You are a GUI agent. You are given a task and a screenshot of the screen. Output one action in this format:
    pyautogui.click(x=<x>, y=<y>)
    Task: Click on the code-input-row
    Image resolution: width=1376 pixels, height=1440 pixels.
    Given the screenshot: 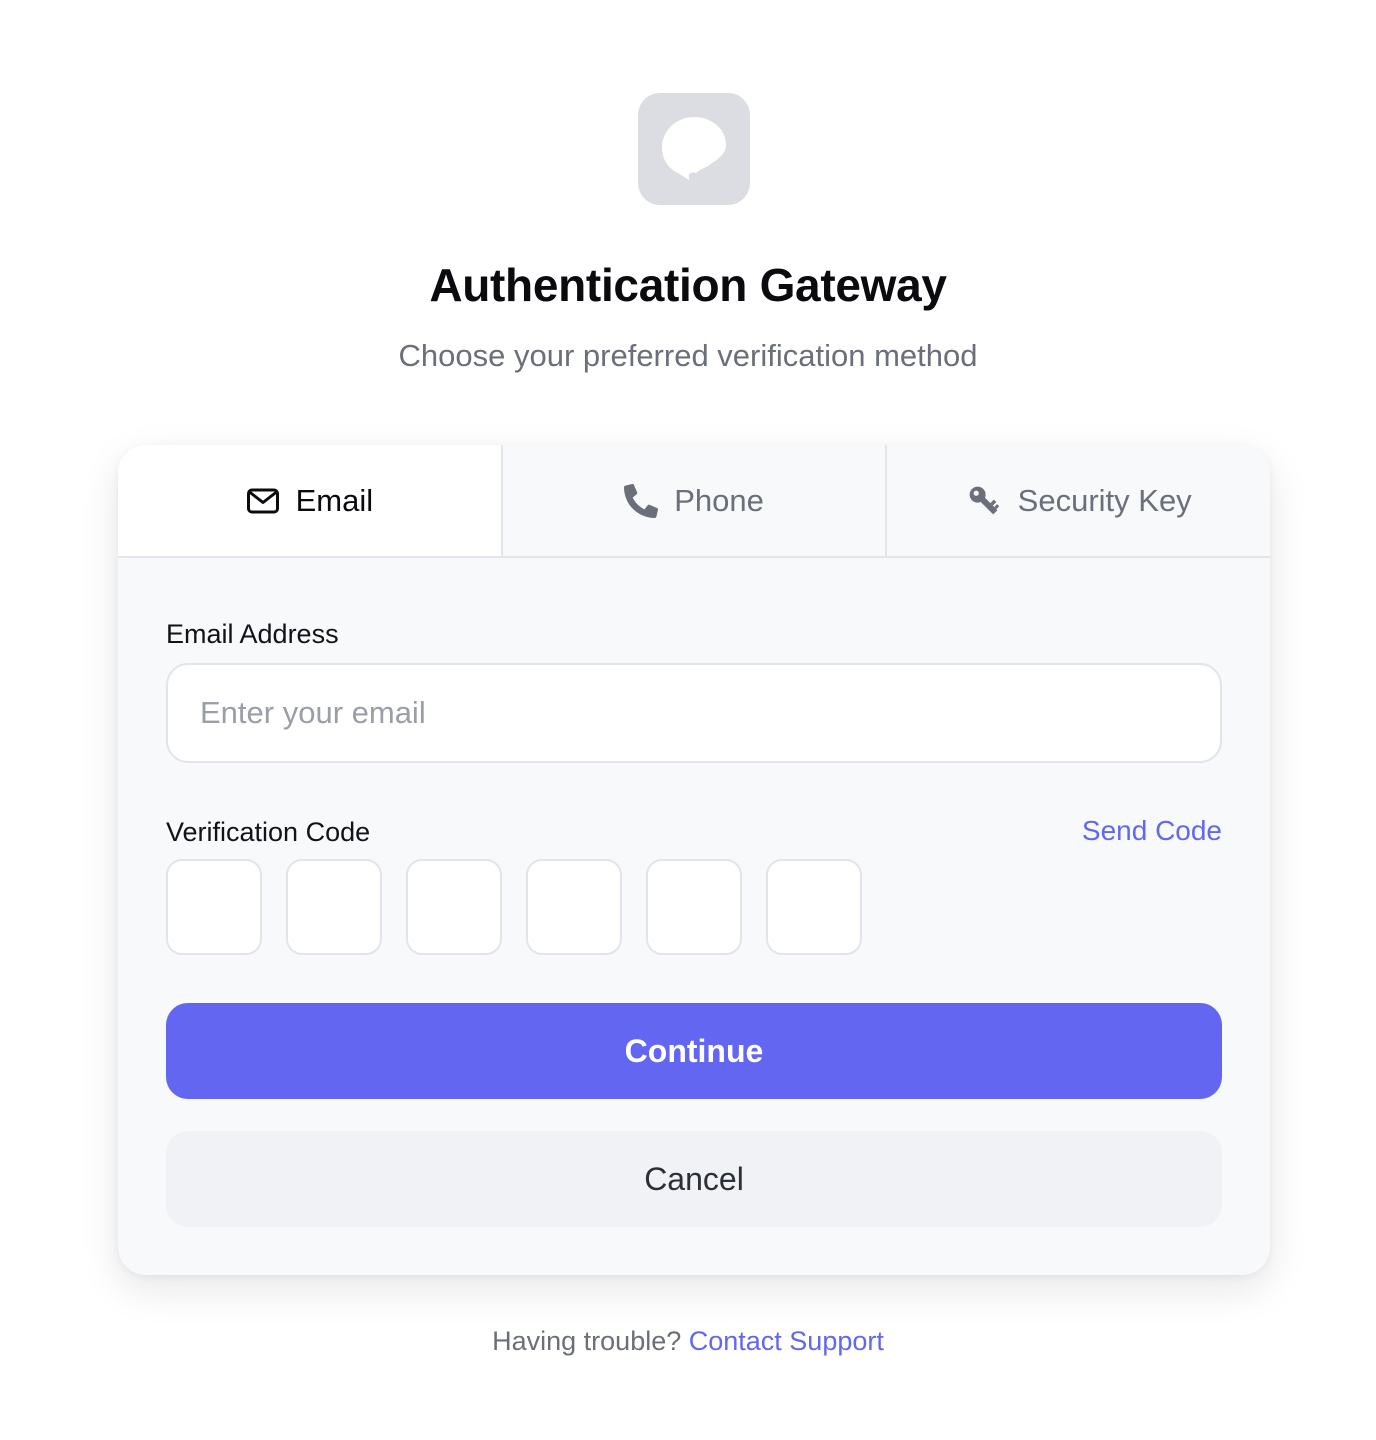 What is the action you would take?
    pyautogui.click(x=514, y=907)
    